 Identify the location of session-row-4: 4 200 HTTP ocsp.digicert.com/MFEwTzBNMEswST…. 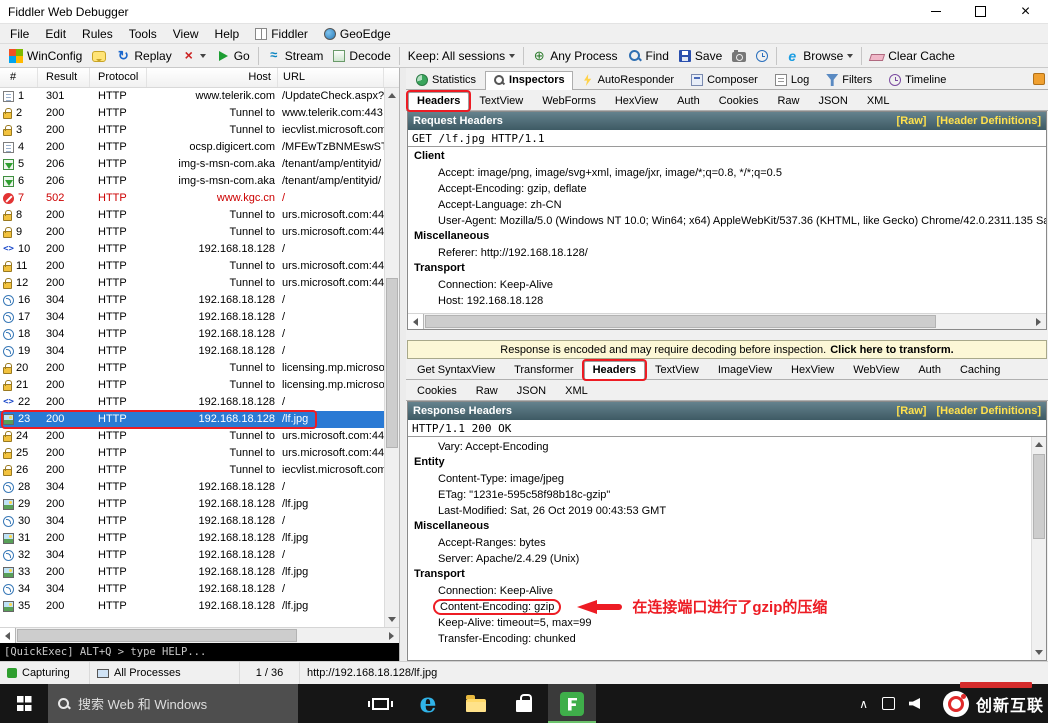
(199, 147).